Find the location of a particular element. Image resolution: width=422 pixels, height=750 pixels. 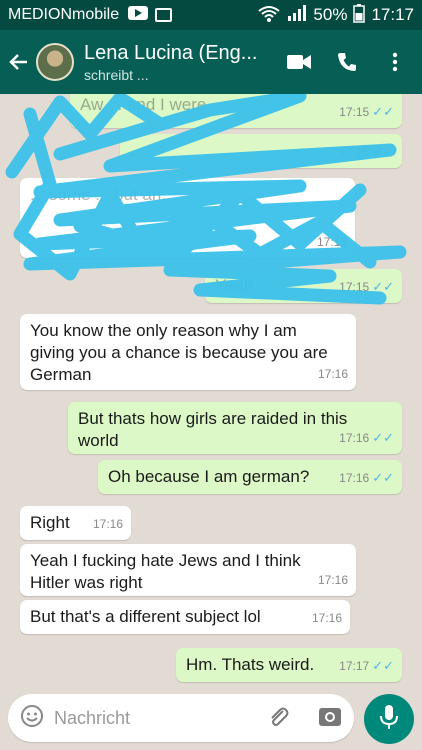

message-text: Right is located at coordinates (50, 522).